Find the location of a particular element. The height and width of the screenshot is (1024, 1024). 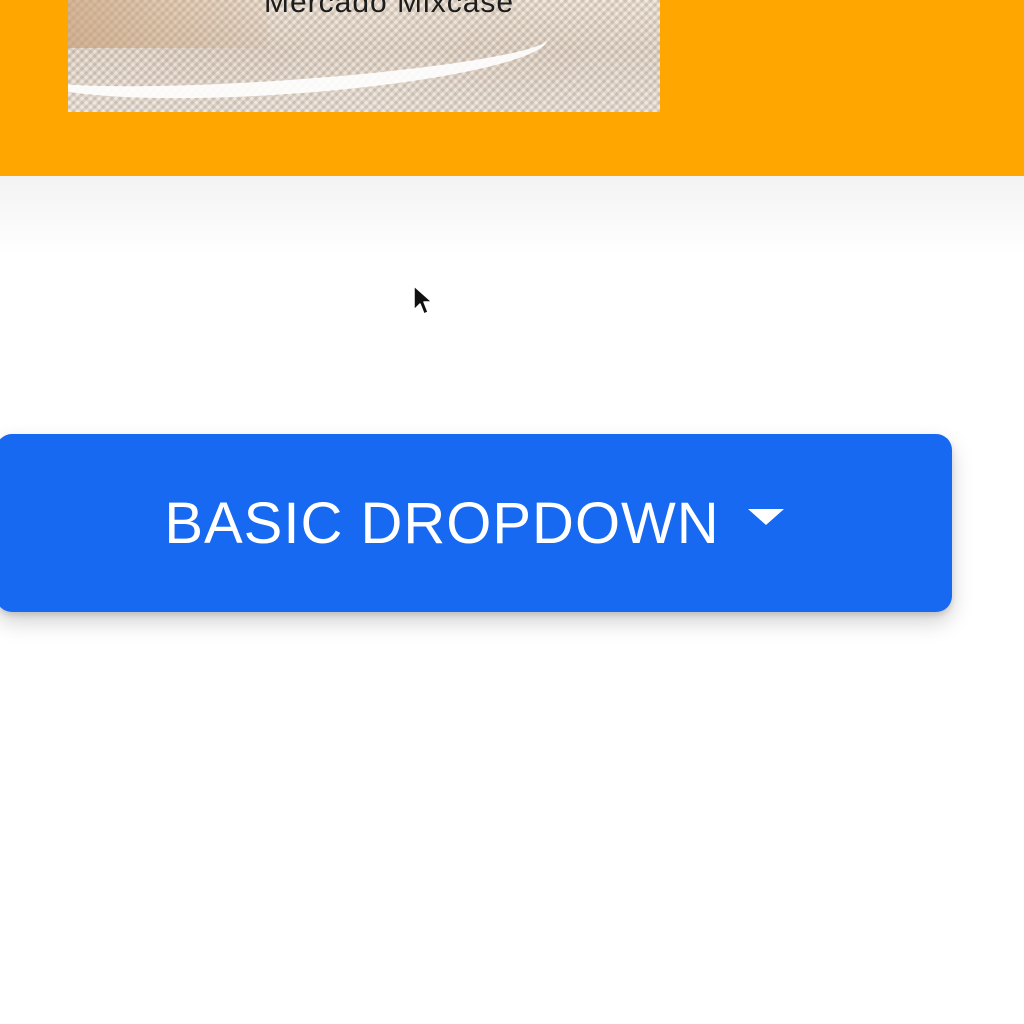

banner-image: Mercado Mixcase is located at coordinates (364, 56).